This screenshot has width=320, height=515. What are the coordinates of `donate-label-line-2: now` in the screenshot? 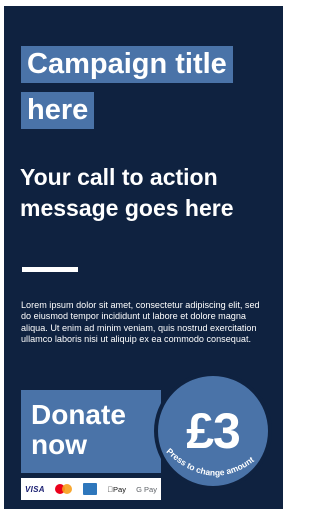 It's located at (59, 444).